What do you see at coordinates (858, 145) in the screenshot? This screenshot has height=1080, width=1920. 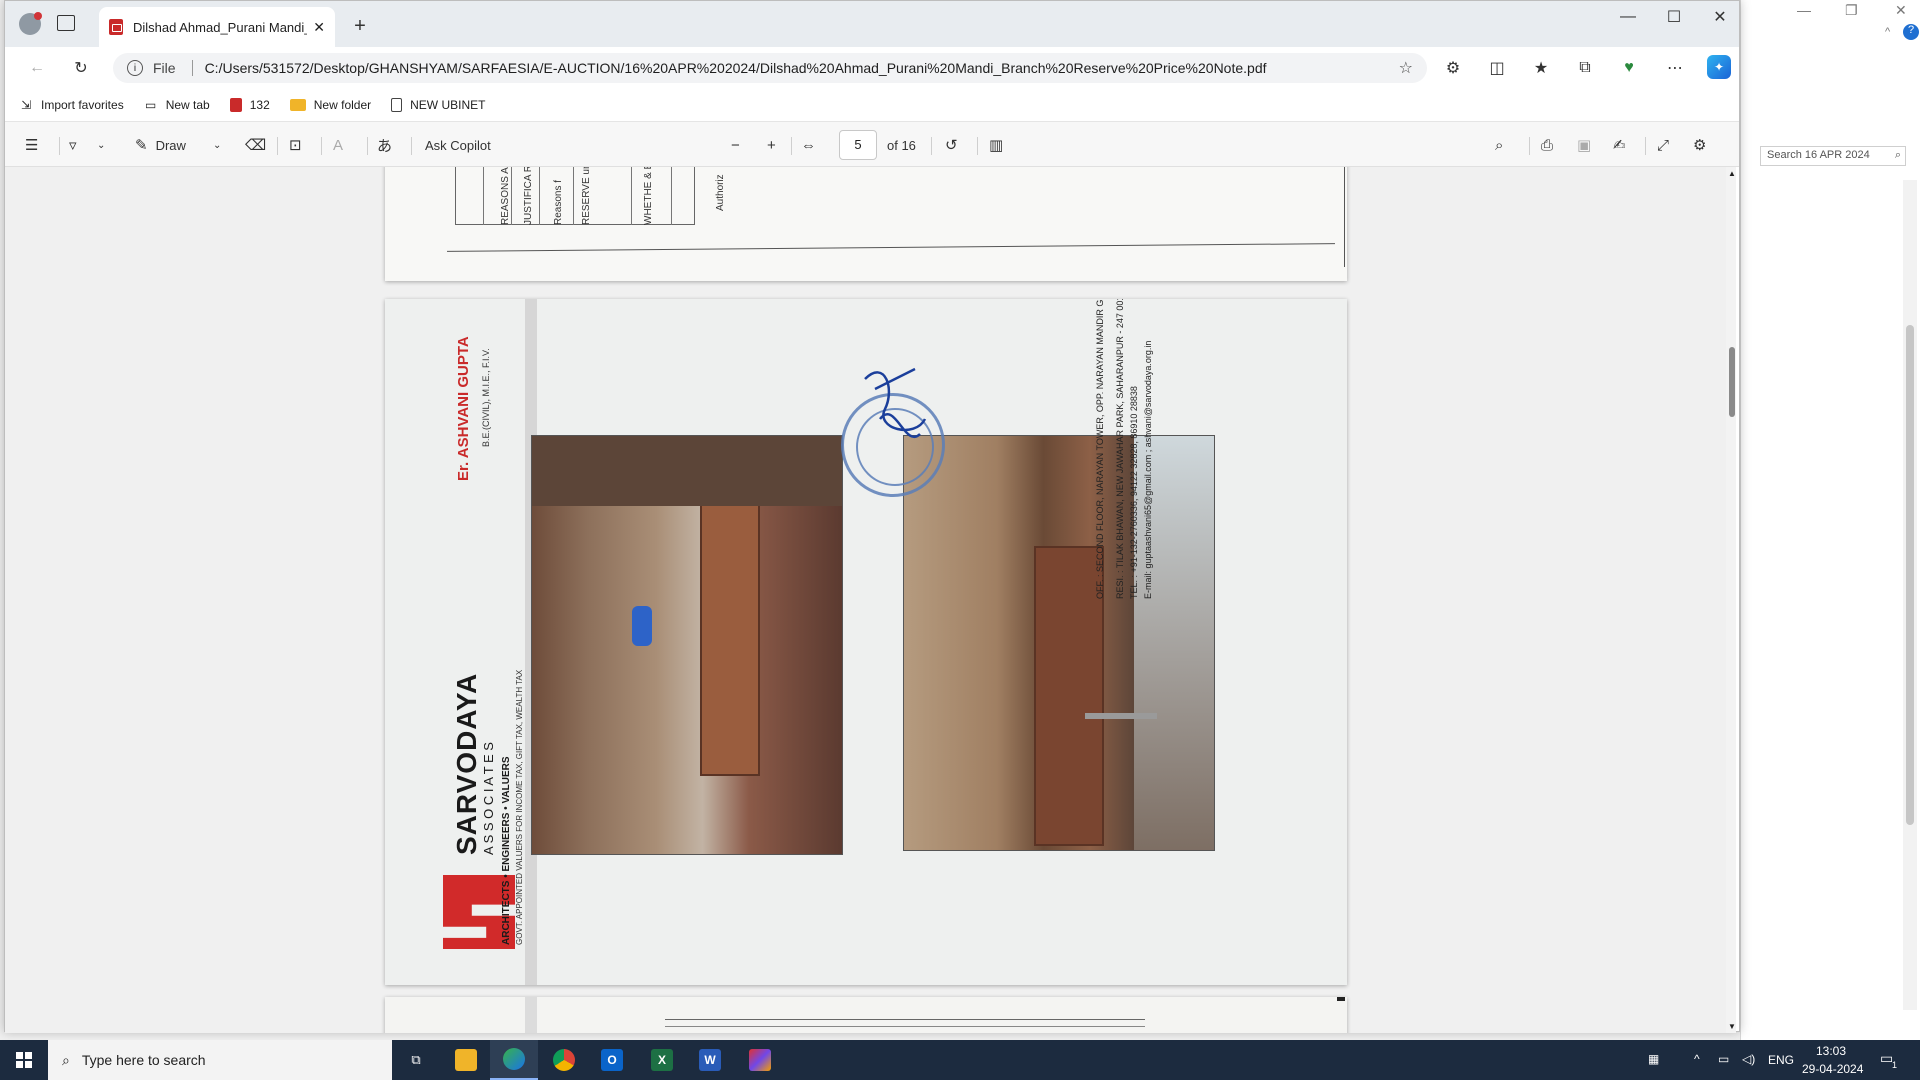 I see `page-number-input: 5` at bounding box center [858, 145].